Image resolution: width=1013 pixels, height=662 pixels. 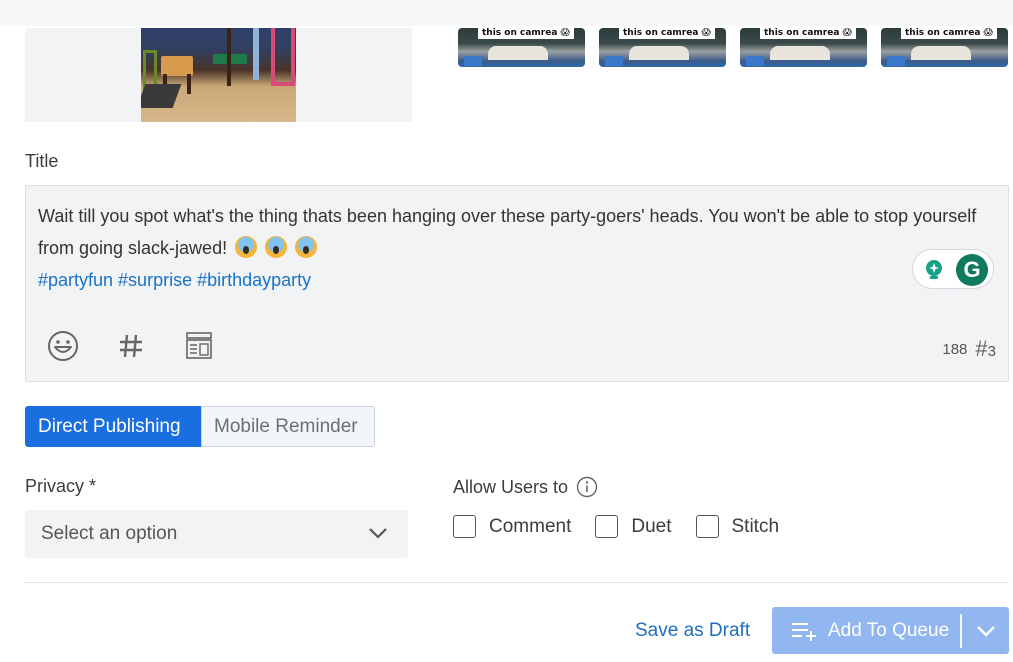 What do you see at coordinates (511, 486) in the screenshot?
I see `allow-users-label-text: Allow Users to` at bounding box center [511, 486].